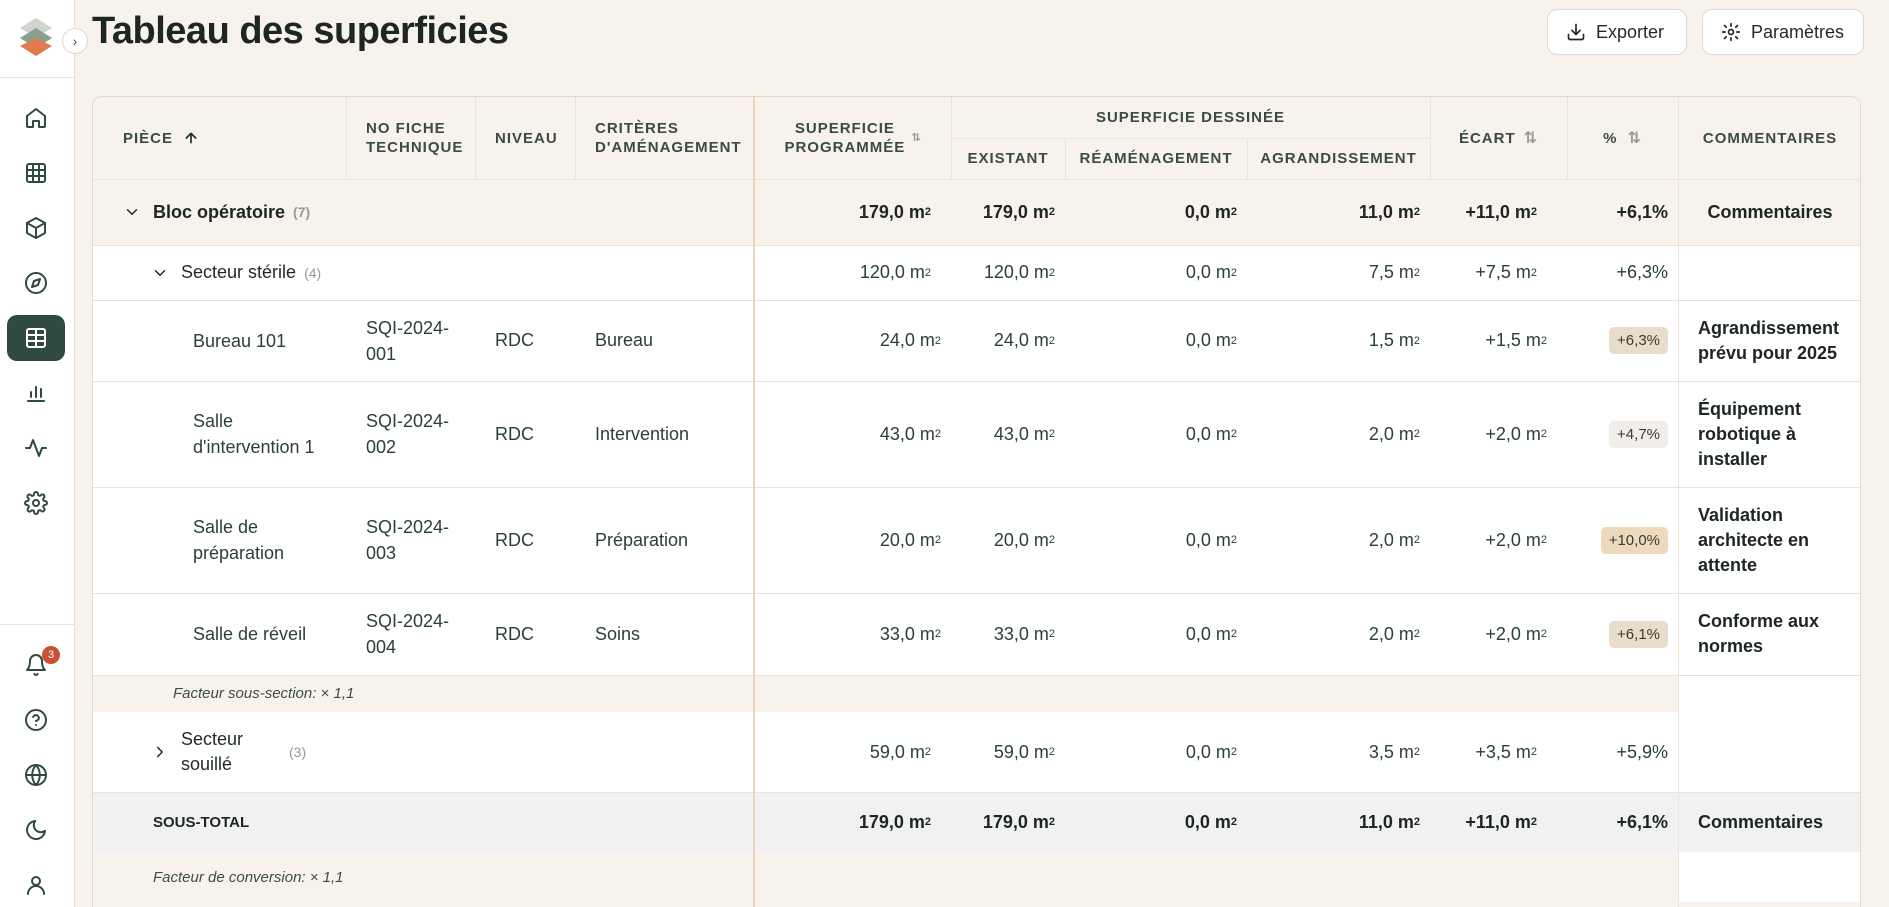 This screenshot has height=907, width=1889. Describe the element at coordinates (1638, 340) in the screenshot. I see `pct-badge: +6,3%` at that location.